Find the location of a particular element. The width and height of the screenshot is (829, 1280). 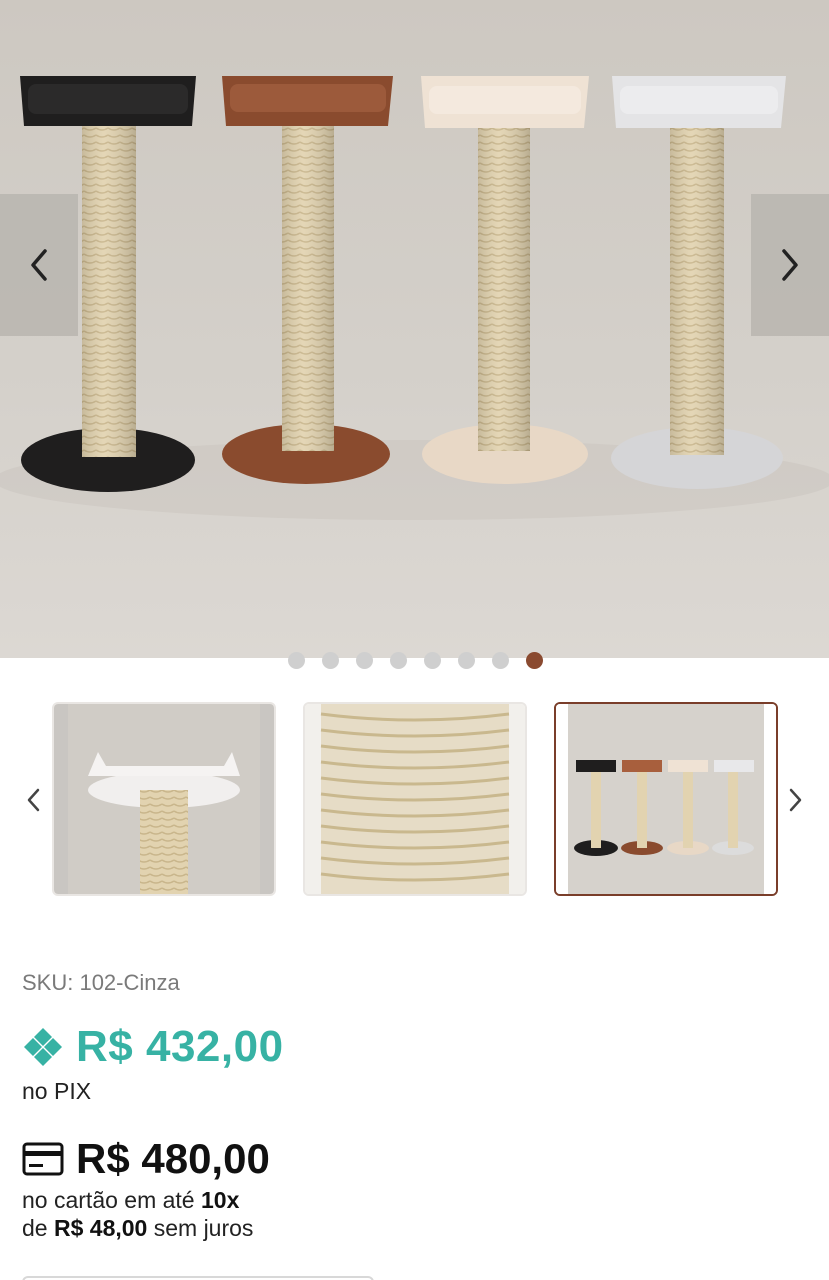

product-sku: SKU: 102-Cinza is located at coordinates (101, 982).